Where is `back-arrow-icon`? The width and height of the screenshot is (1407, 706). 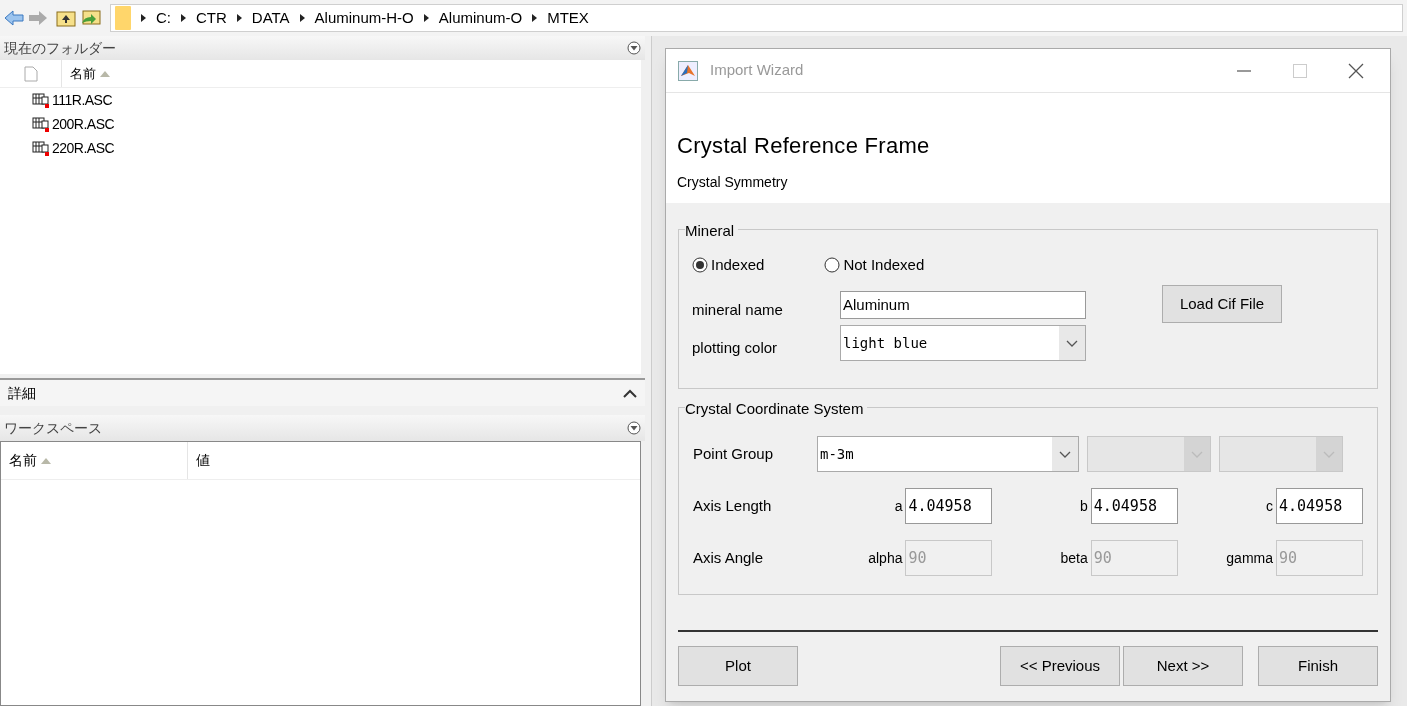
back-arrow-icon is located at coordinates (14, 18).